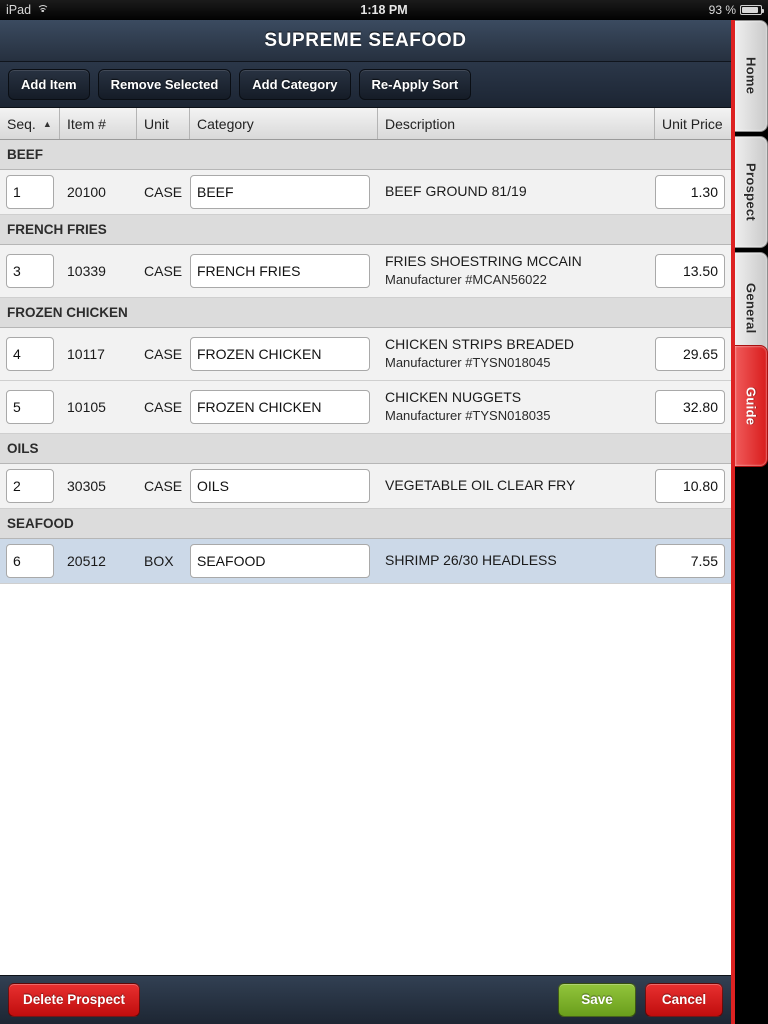 This screenshot has height=1024, width=768. Describe the element at coordinates (86, 192) in the screenshot. I see `cell-item-number: 20100` at that location.